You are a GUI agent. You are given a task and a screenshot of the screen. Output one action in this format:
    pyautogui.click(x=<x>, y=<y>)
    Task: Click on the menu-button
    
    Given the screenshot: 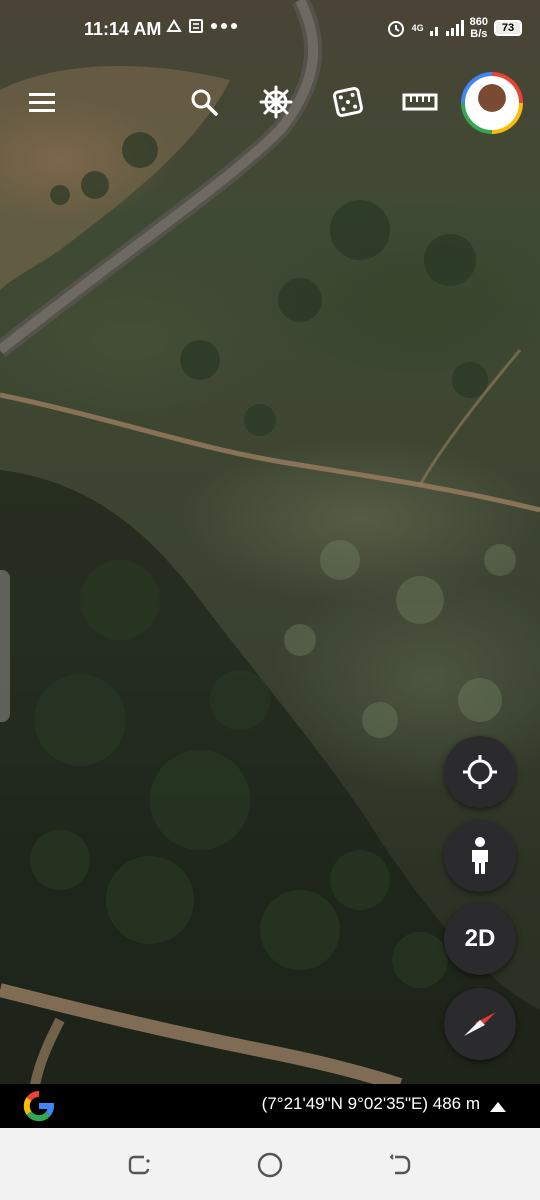 What is the action you would take?
    pyautogui.click(x=42, y=102)
    